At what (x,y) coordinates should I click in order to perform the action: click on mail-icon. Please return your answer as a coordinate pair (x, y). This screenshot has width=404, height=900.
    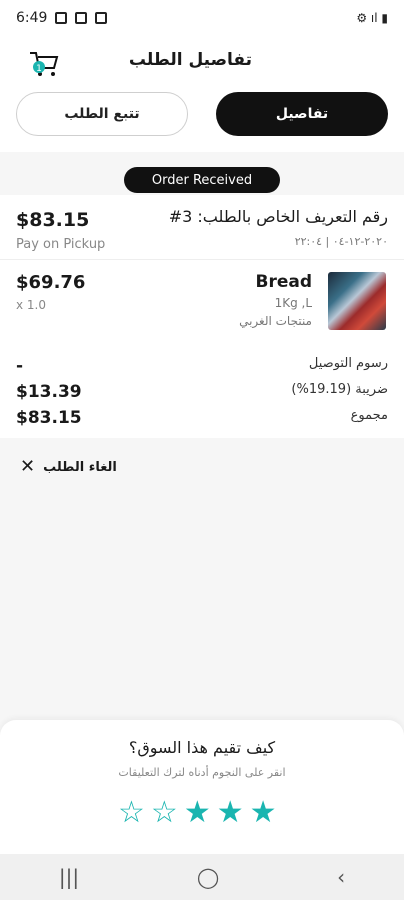
    Looking at the image, I should click on (101, 18).